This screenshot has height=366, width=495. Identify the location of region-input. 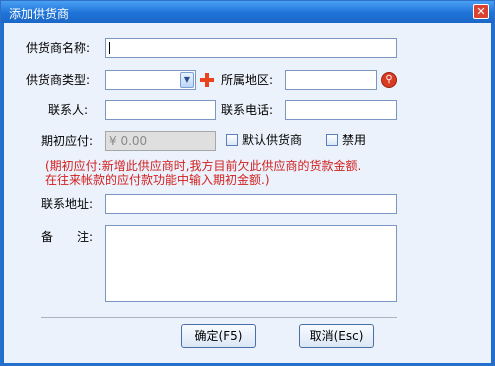
(331, 80).